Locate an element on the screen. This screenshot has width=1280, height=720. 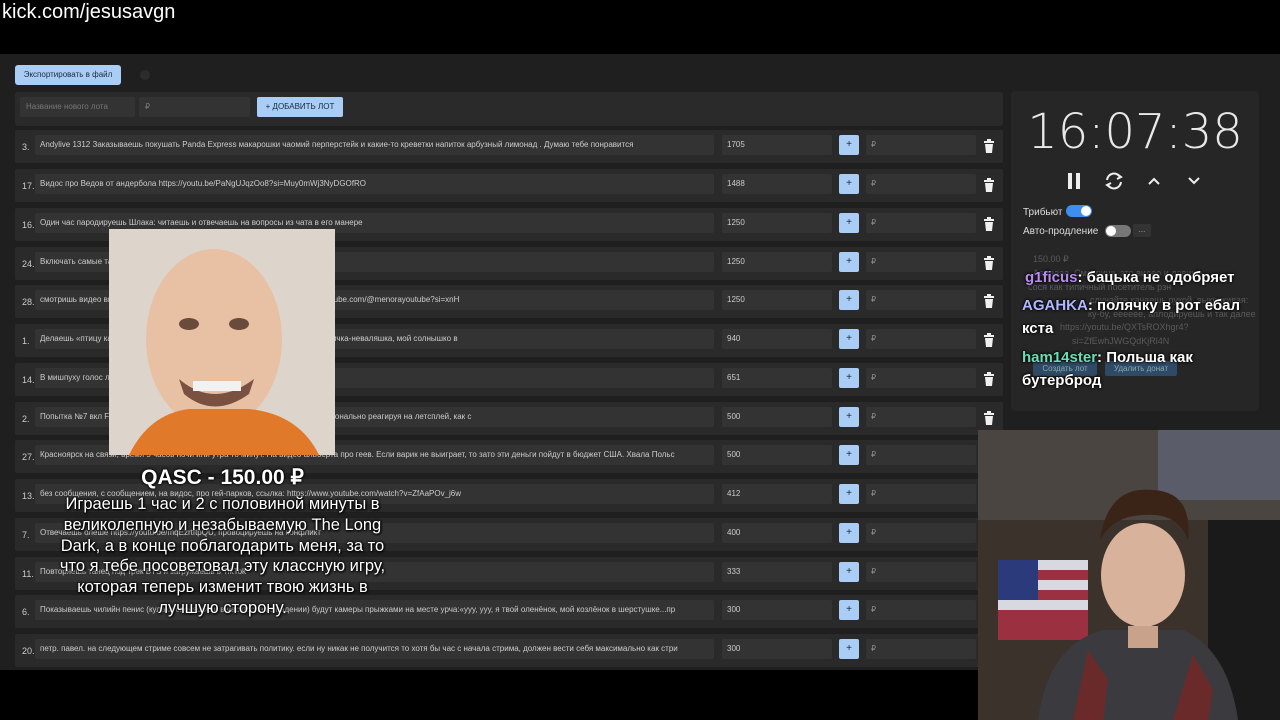
lot-number: 17. is located at coordinates (28, 186).